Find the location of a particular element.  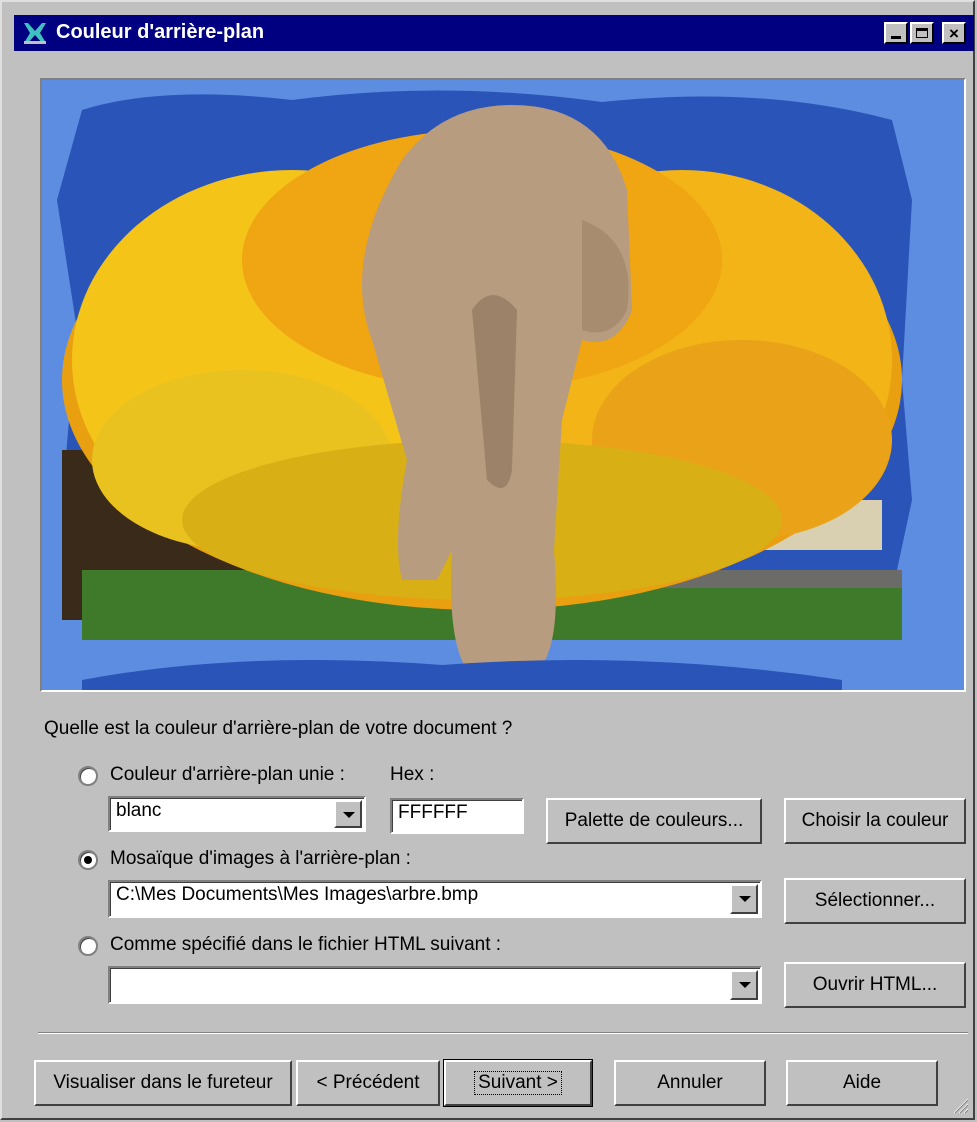

minimize-button is located at coordinates (896, 33).